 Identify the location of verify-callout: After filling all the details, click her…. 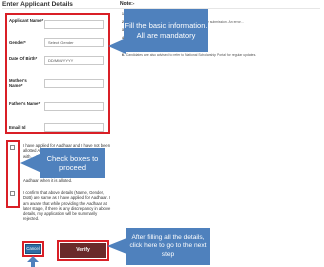
(168, 246).